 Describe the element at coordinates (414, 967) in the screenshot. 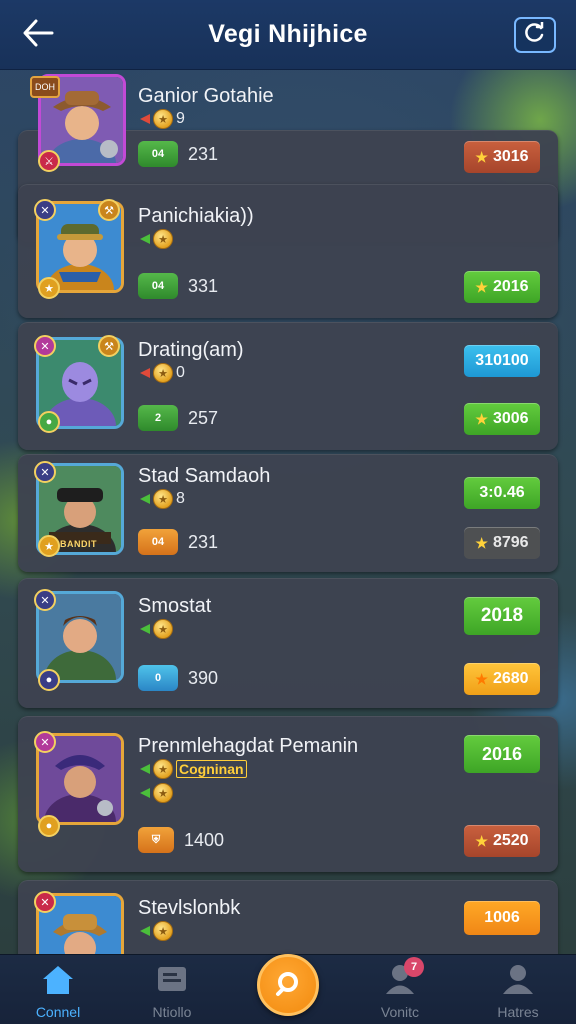

I see `notification-badge: 7` at that location.